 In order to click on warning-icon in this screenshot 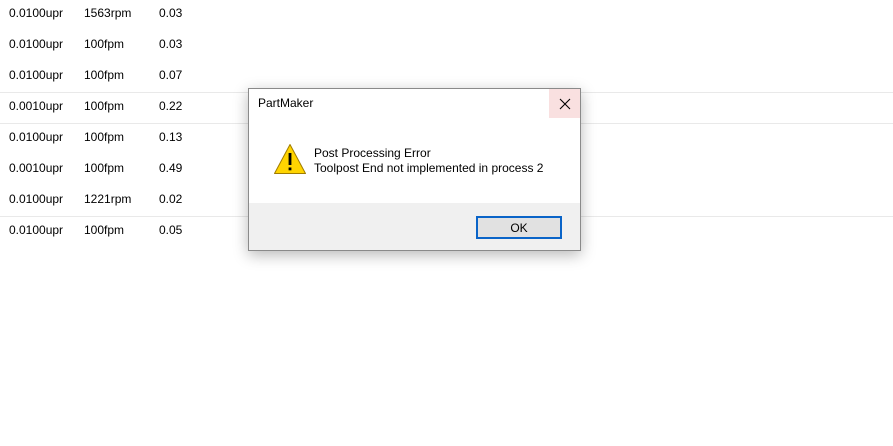, I will do `click(290, 159)`.